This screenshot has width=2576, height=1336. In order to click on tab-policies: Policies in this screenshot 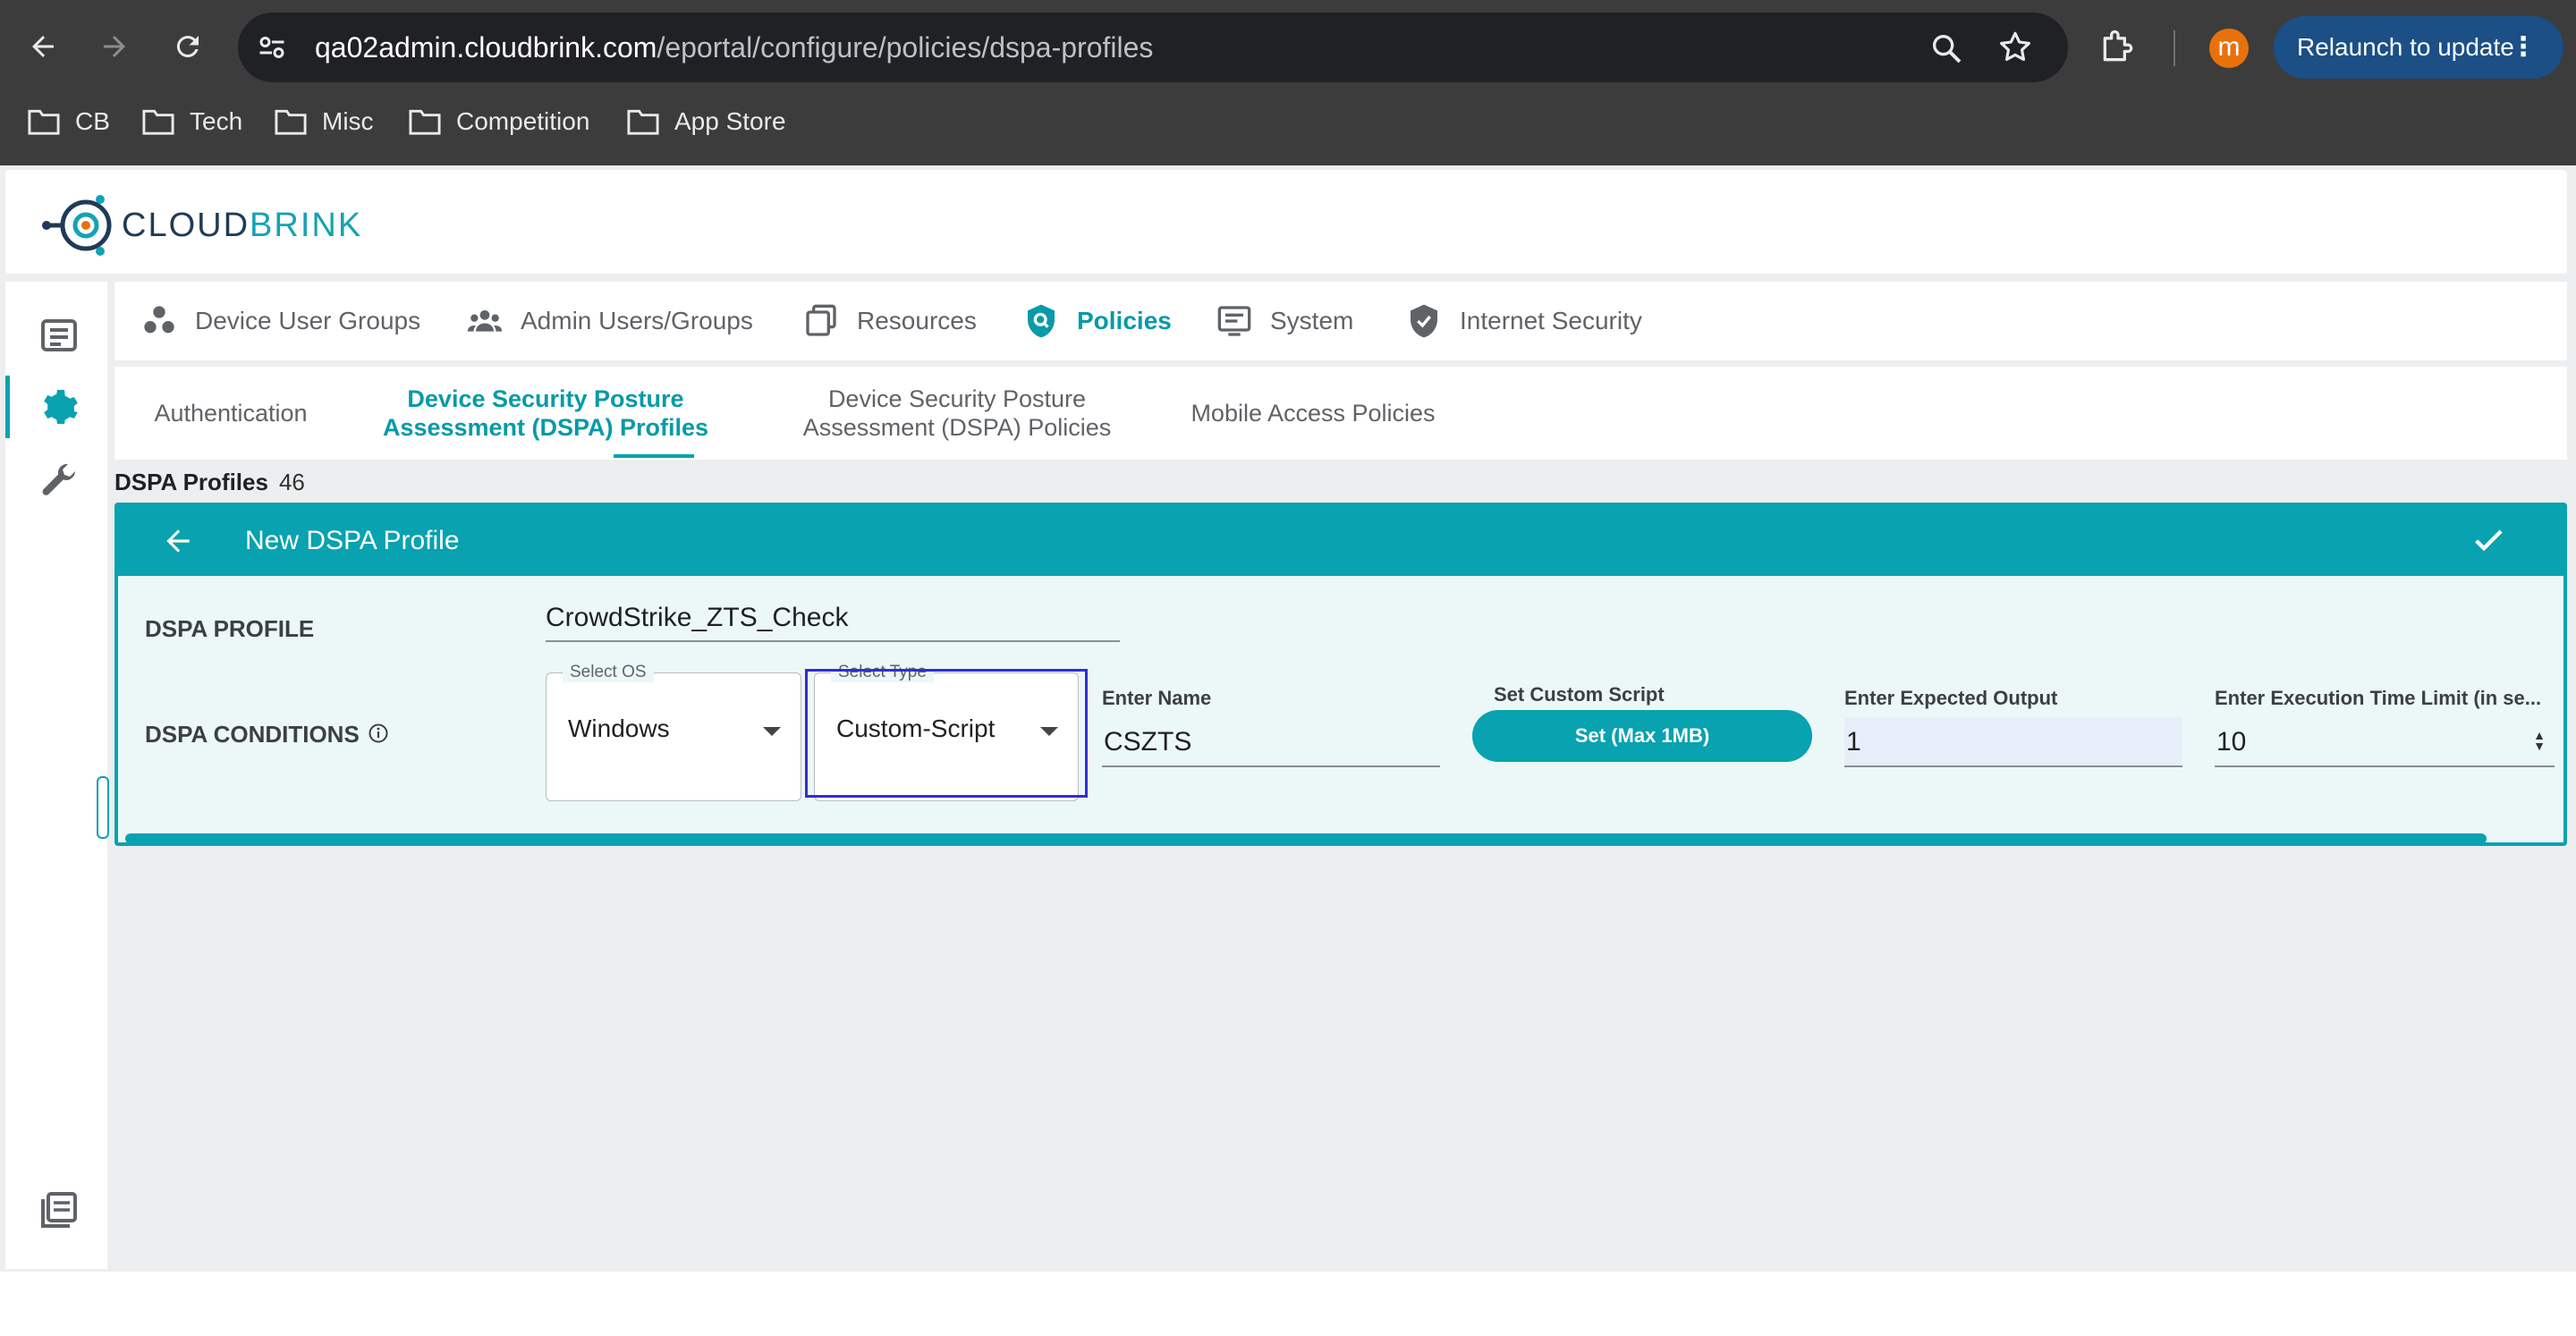, I will do `click(1097, 321)`.